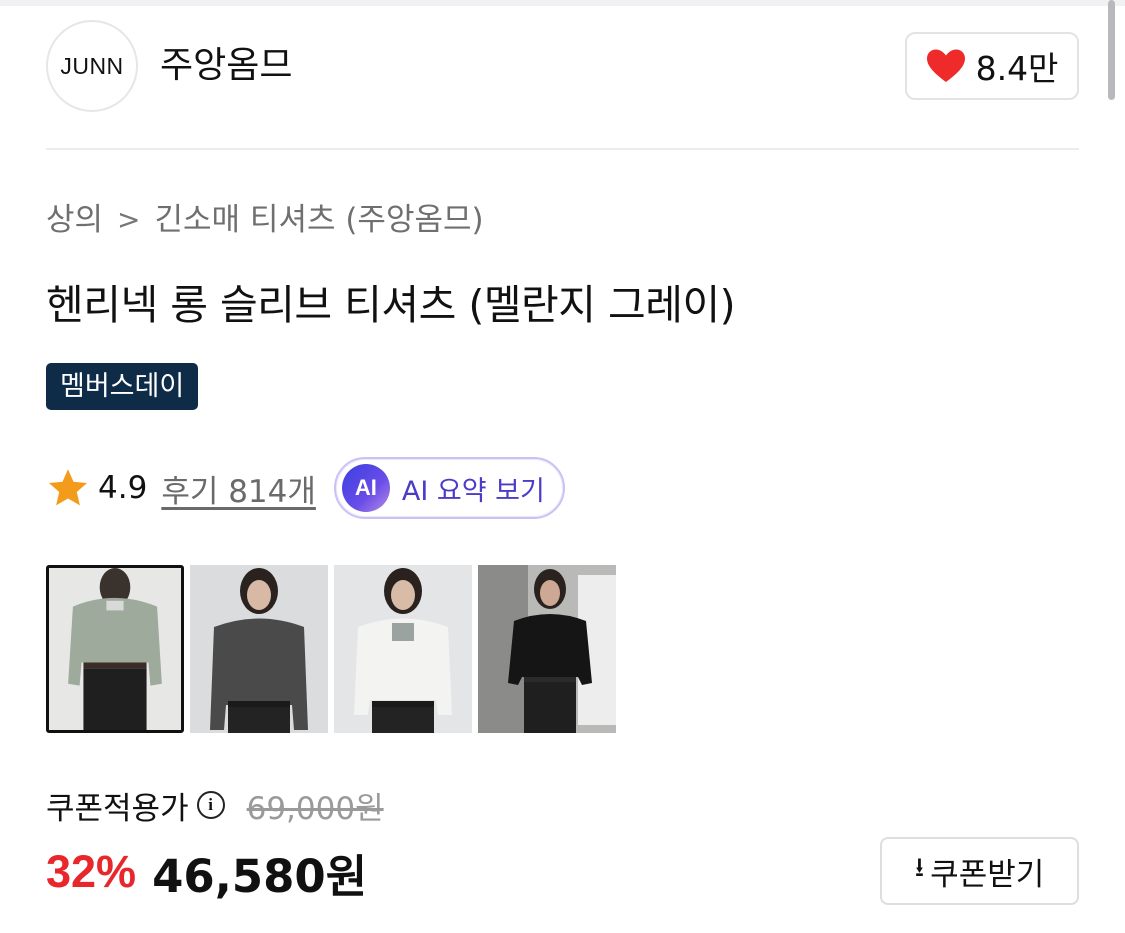 This screenshot has height=933, width=1125. Describe the element at coordinates (987, 874) in the screenshot. I see `coupon-button-label: 쿠폰받기` at that location.